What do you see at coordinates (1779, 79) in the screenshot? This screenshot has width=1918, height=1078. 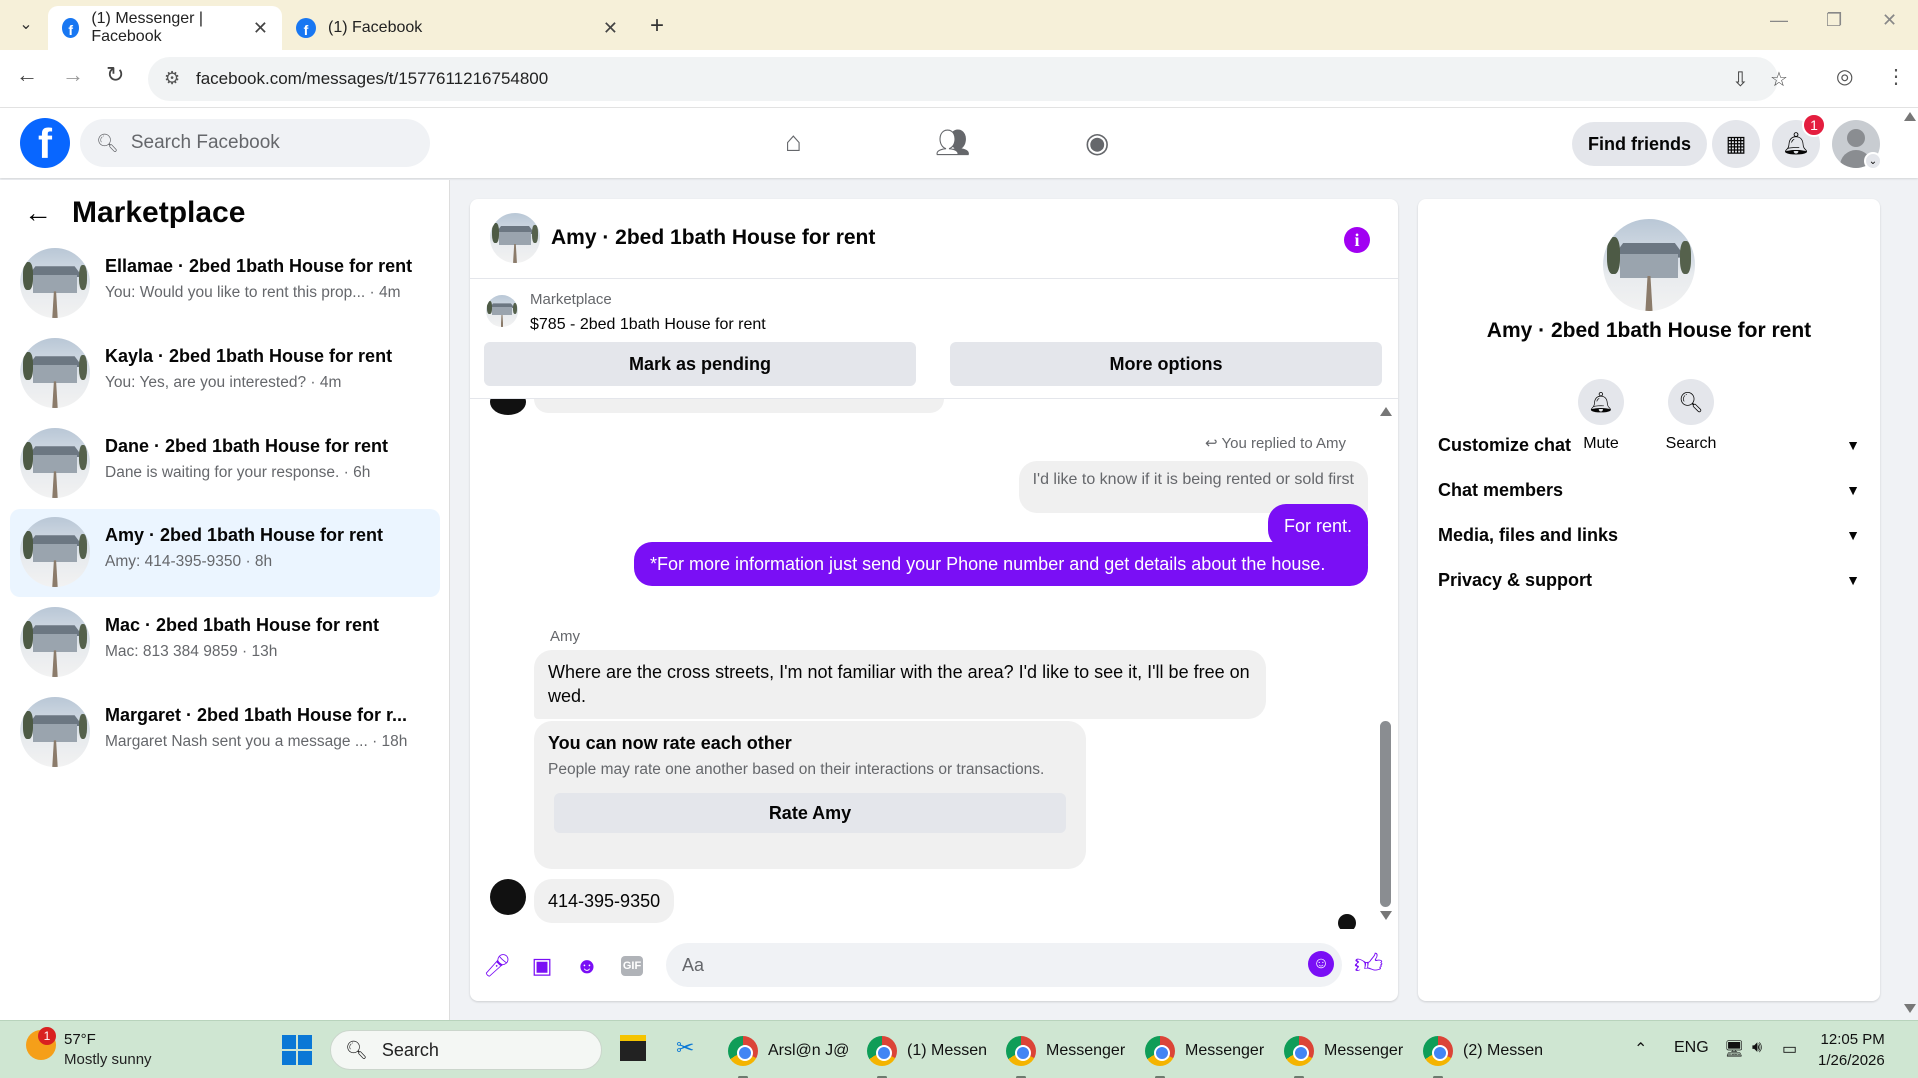 I see `bookmark-star-icon: ☆` at bounding box center [1779, 79].